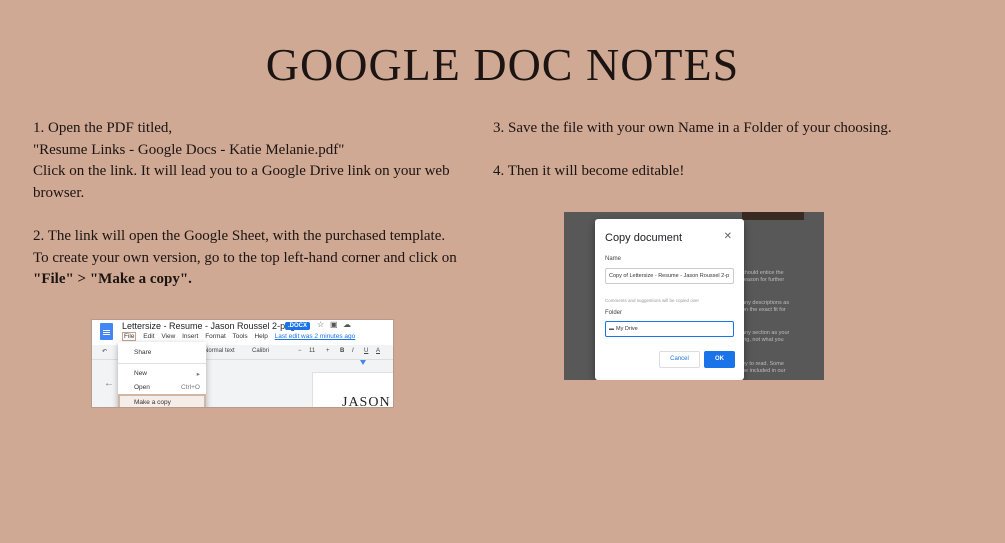 This screenshot has width=1005, height=543. What do you see at coordinates (378, 351) in the screenshot?
I see `text-color-icon: A` at bounding box center [378, 351].